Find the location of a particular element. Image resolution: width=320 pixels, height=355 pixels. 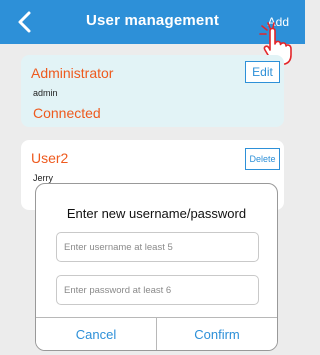

user-name: Administrator is located at coordinates (72, 73).